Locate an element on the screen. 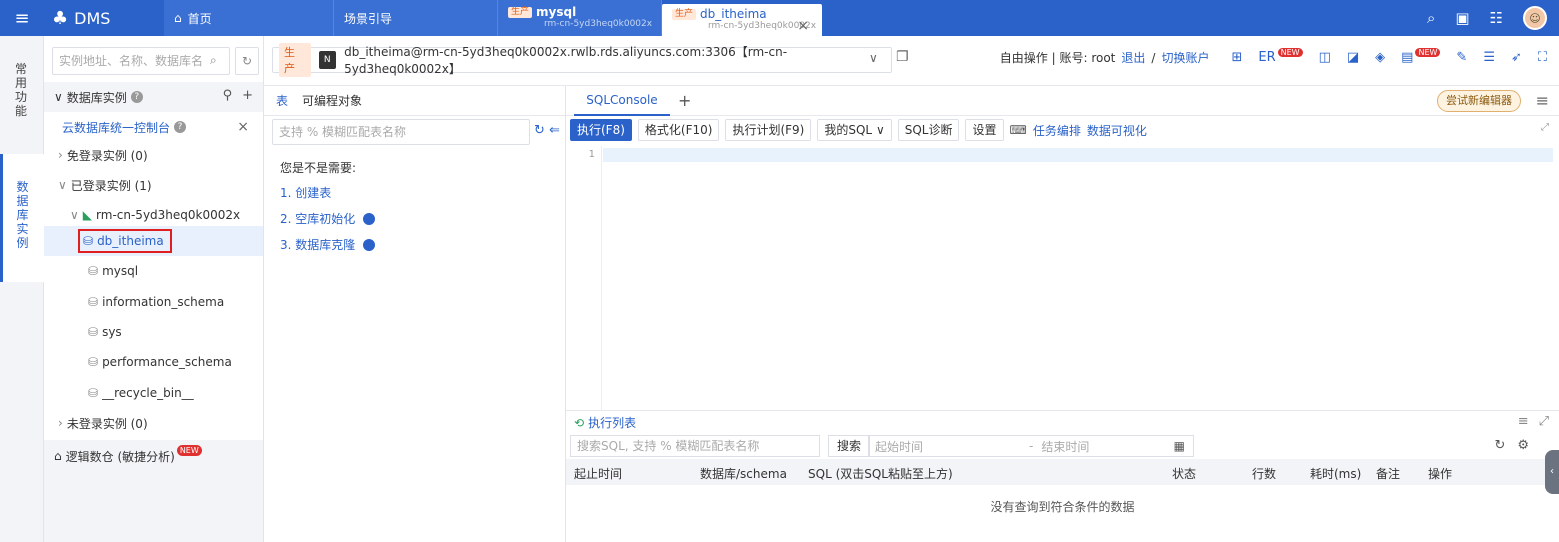 The height and width of the screenshot is (542, 1559). empty-db-init-label: 2. 空库初始化 is located at coordinates (318, 219).